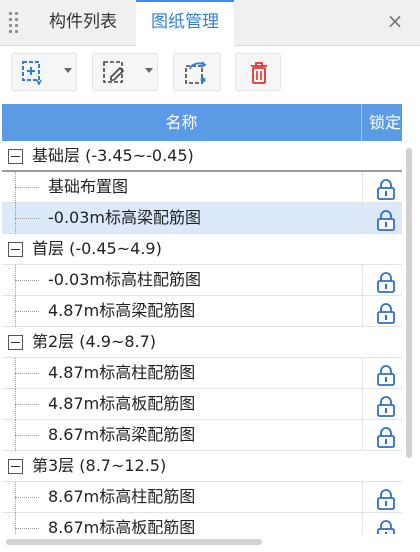 This screenshot has height=552, width=420. I want to click on panel-tab-bar: 构件列表 图纸管理 ×, so click(210, 23).